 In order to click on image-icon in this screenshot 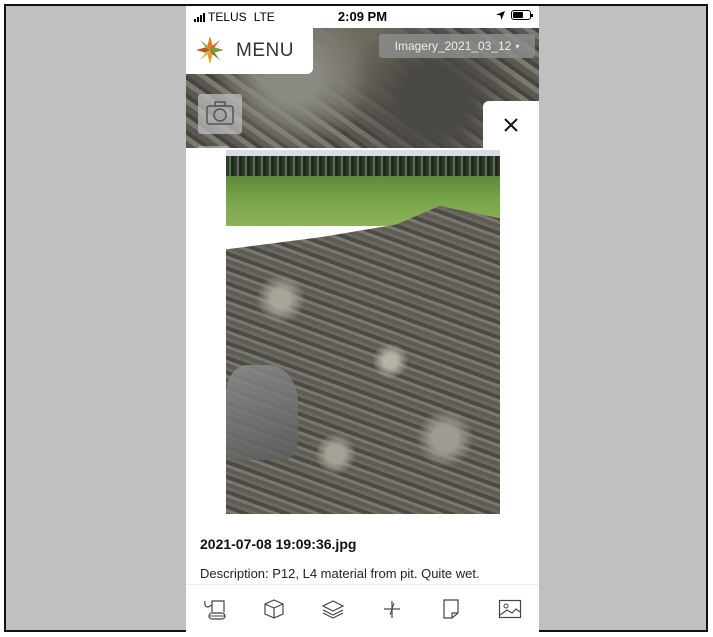, I will do `click(509, 609)`.